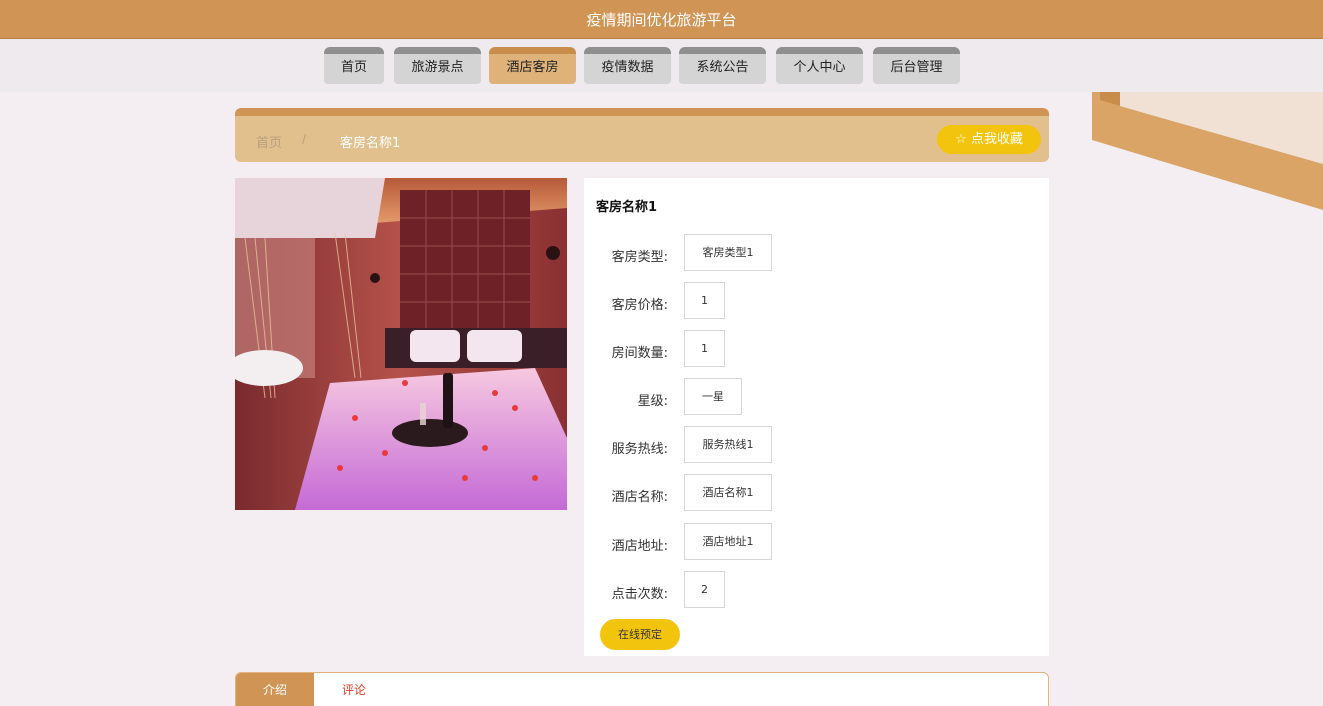  I want to click on nav-home: 首页, so click(354, 65).